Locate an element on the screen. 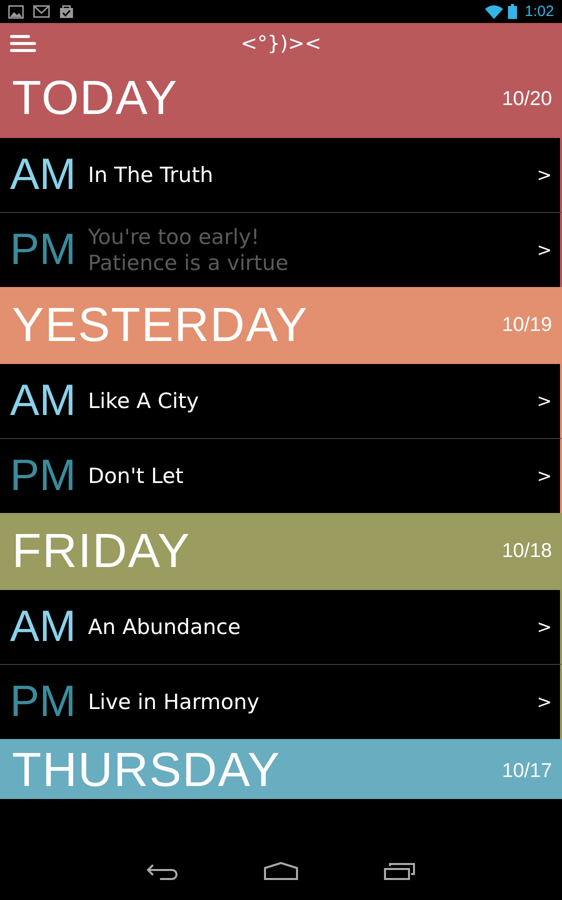 The height and width of the screenshot is (900, 562). day-title: YESTERDAY is located at coordinates (160, 326).